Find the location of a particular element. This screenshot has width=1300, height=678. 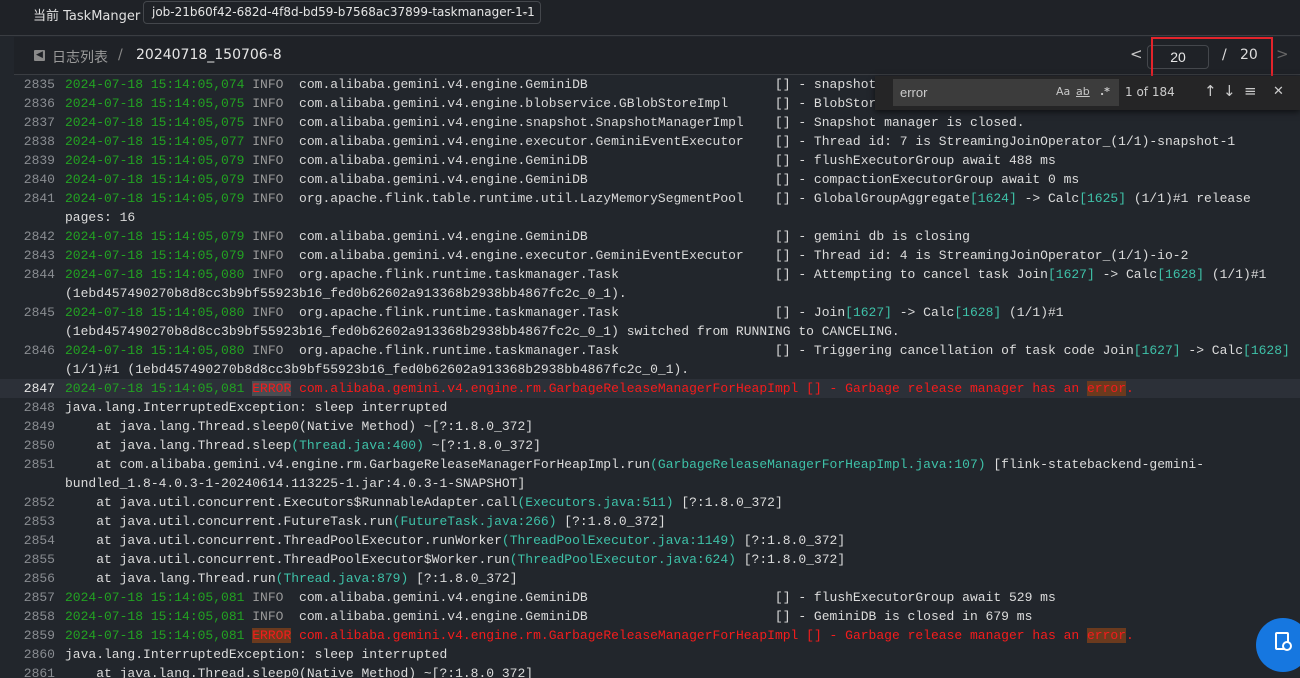

log-message: at java.lang.Thread.sleep is located at coordinates (178, 445).